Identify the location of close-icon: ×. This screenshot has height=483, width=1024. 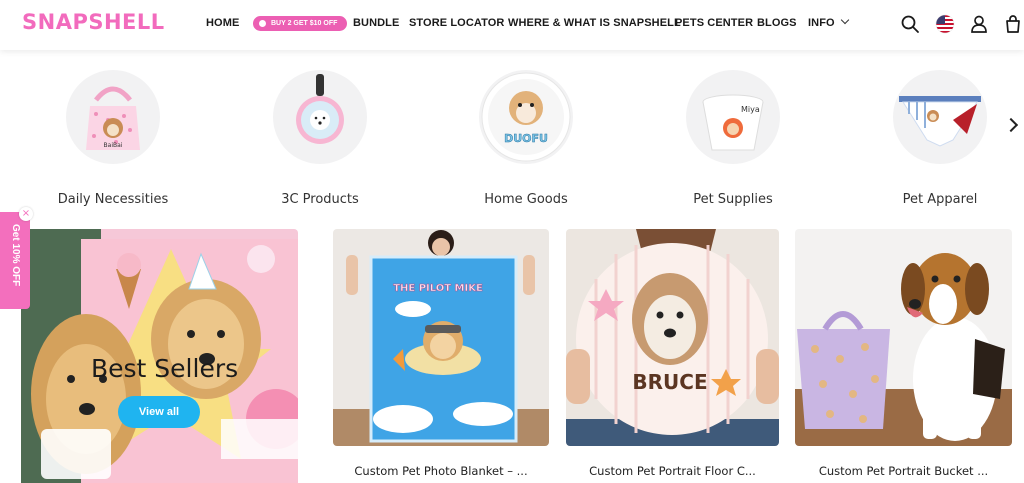
(26, 214).